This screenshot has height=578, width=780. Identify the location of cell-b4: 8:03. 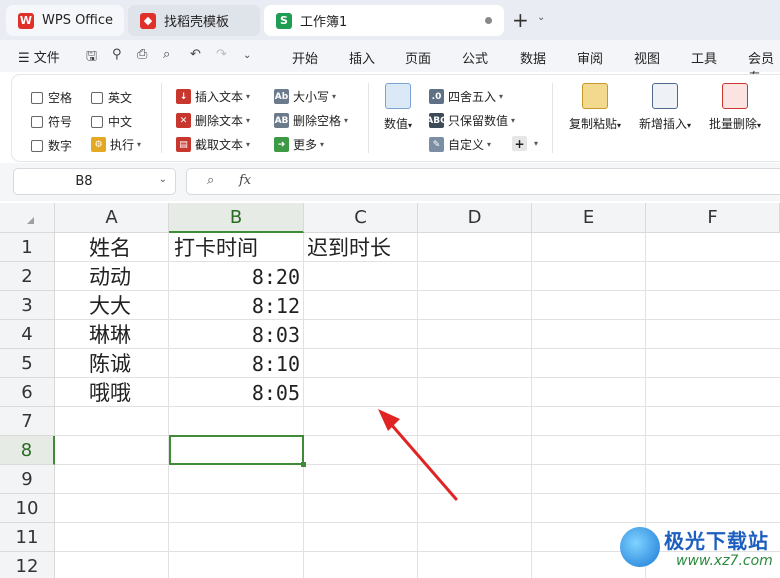
(234, 335).